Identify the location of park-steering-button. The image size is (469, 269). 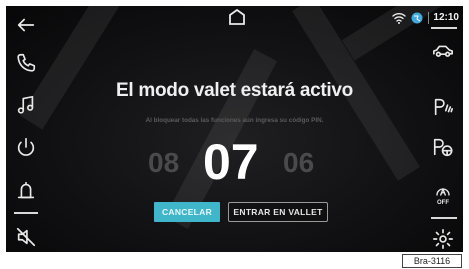
(443, 147).